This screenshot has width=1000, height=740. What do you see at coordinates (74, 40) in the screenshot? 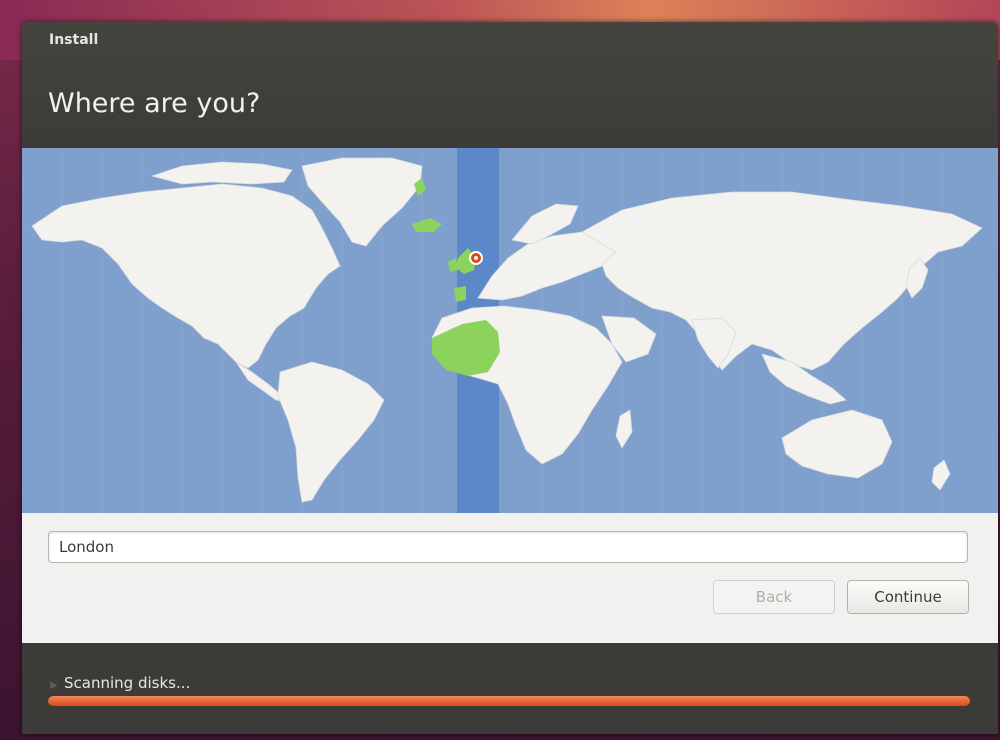
I see `window-title: Install` at bounding box center [74, 40].